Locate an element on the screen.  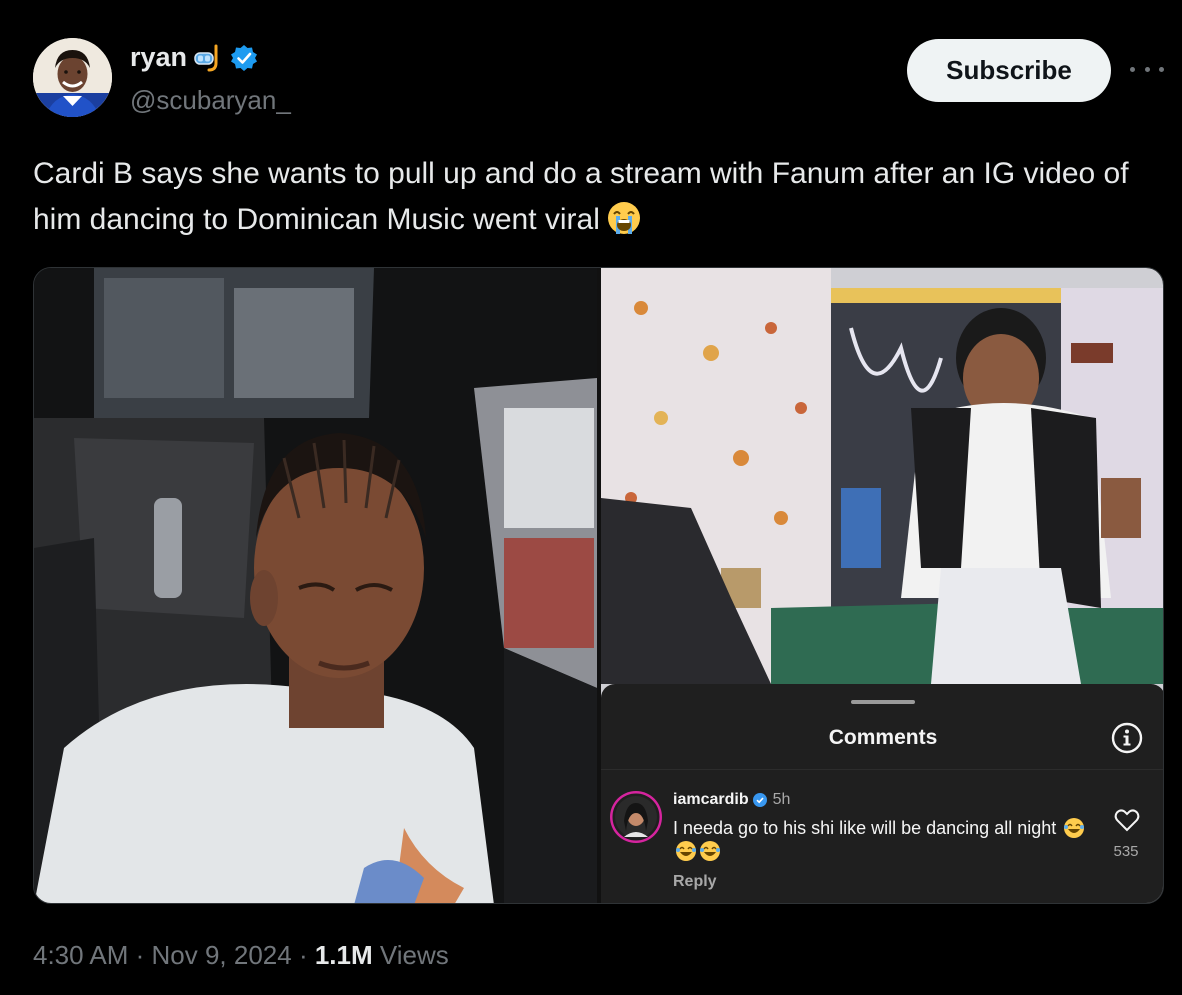
commenter-username: iamcardib is located at coordinates (711, 800).